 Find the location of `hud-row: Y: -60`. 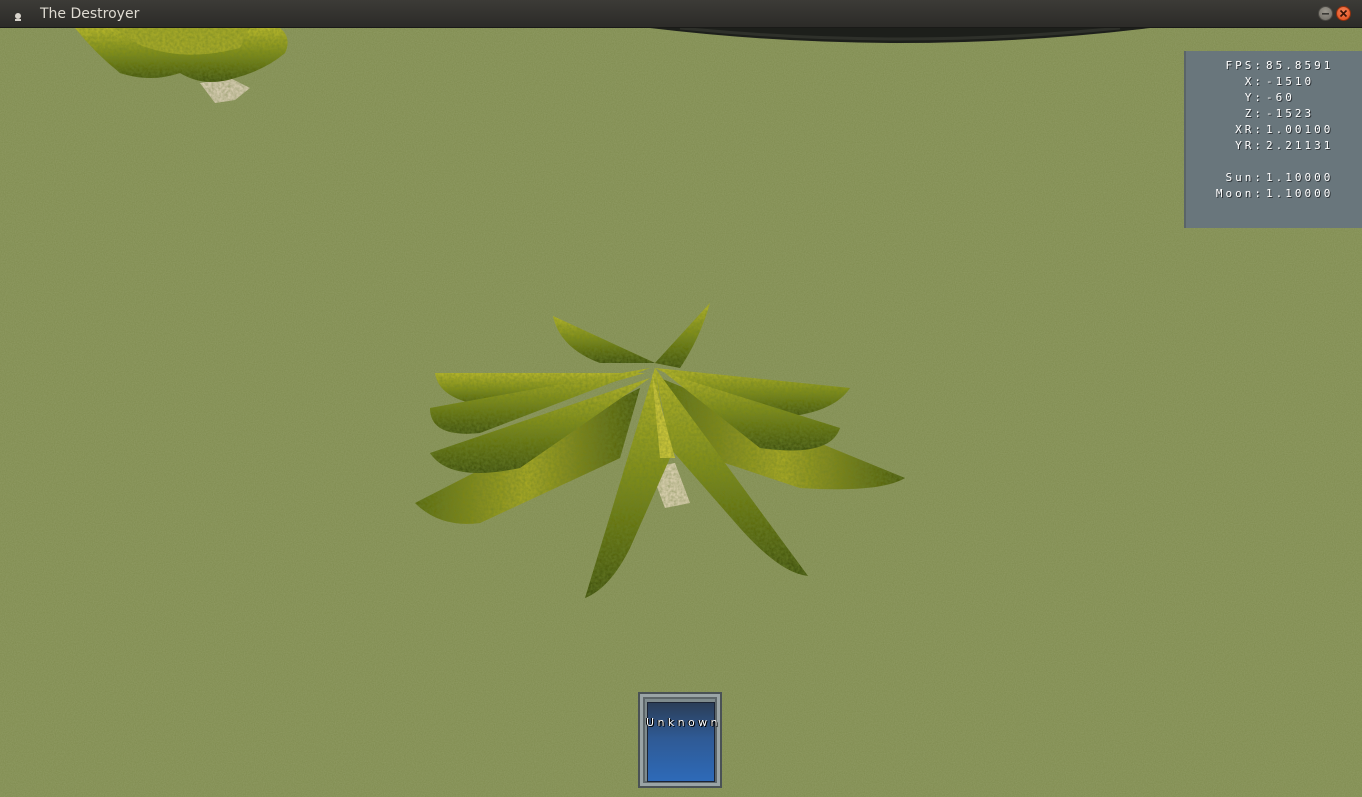

hud-row: Y: -60 is located at coordinates (1274, 99).